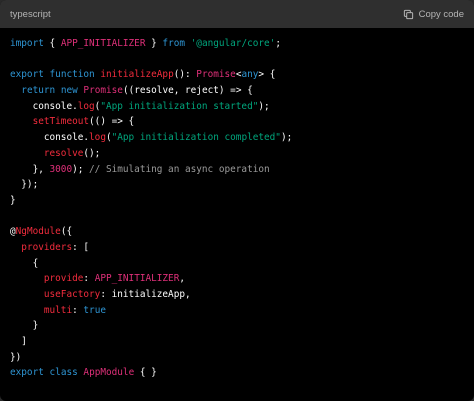  What do you see at coordinates (94, 310) in the screenshot?
I see `code-token: true` at bounding box center [94, 310].